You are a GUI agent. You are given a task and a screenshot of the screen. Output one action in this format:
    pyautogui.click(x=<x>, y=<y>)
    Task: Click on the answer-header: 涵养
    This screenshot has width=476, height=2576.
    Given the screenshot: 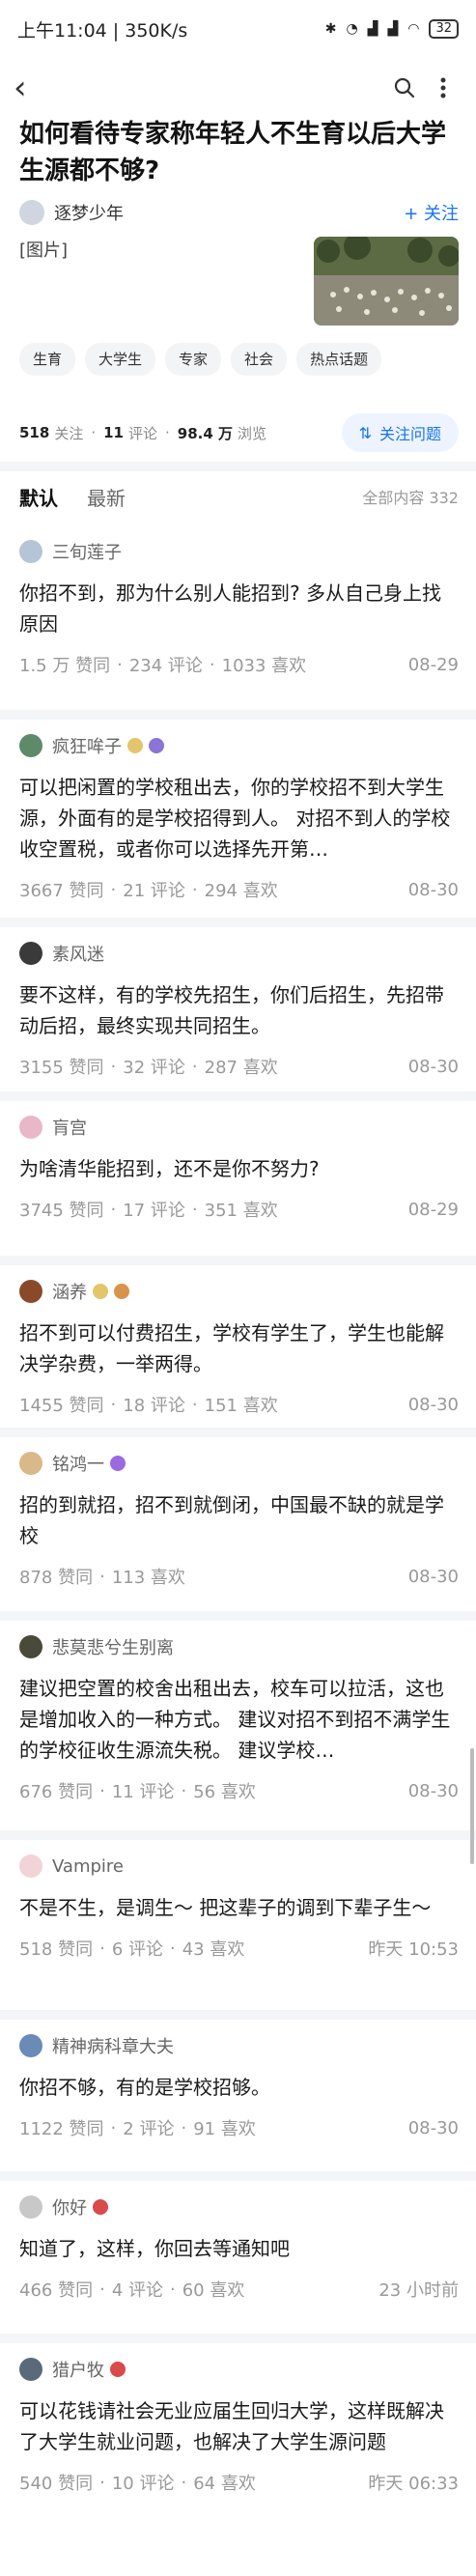 What is the action you would take?
    pyautogui.click(x=239, y=1291)
    